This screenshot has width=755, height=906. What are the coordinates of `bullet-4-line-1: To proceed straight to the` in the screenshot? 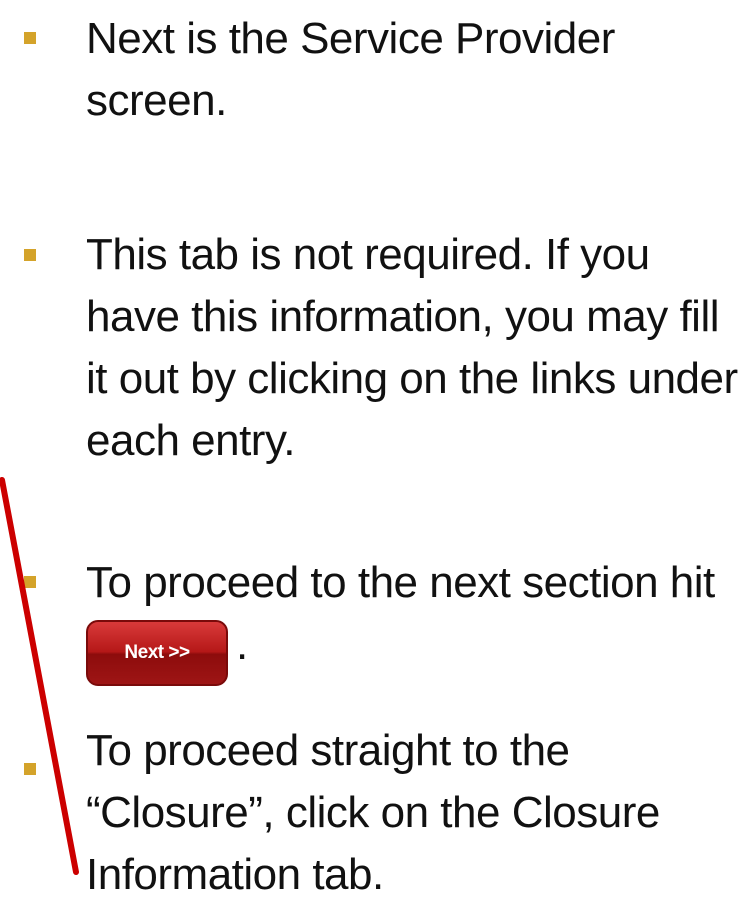 It's located at (328, 750).